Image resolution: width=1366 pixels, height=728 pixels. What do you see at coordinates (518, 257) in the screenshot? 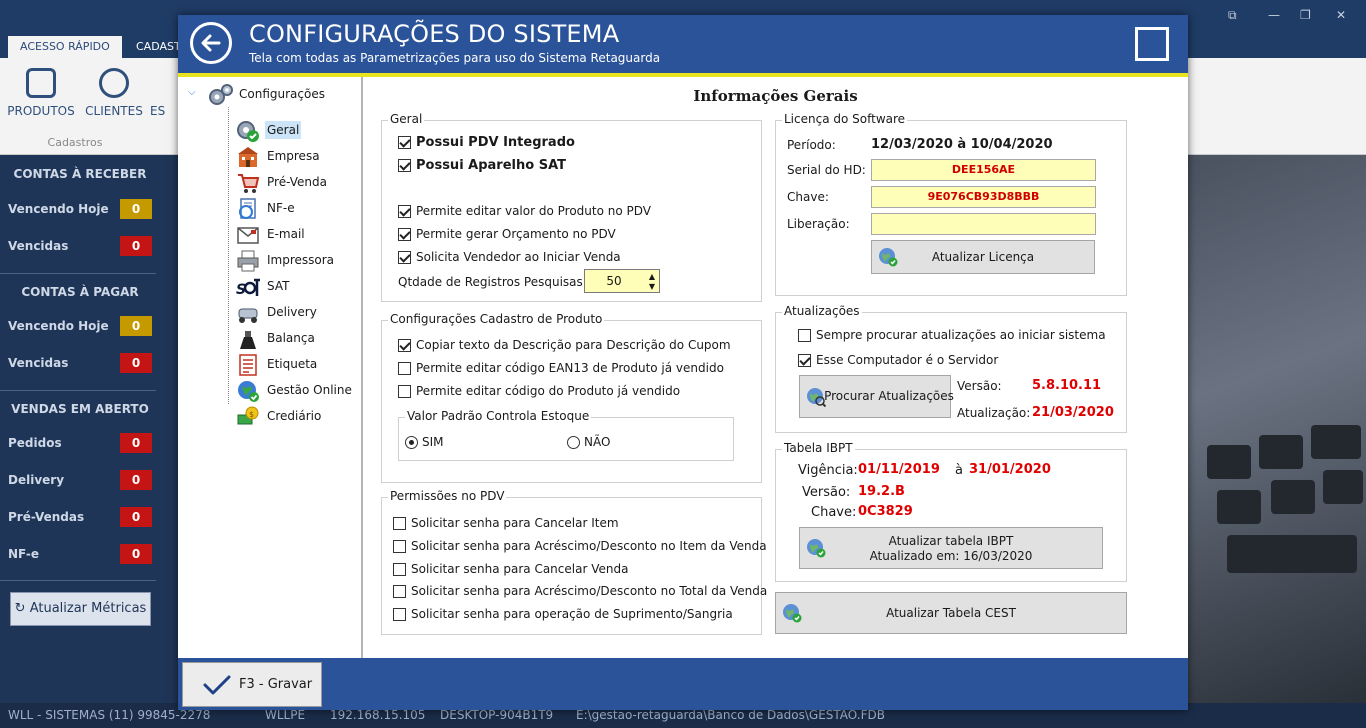
I see `checkbox-label: Solicita Vendedor ao Iniciar Venda` at bounding box center [518, 257].